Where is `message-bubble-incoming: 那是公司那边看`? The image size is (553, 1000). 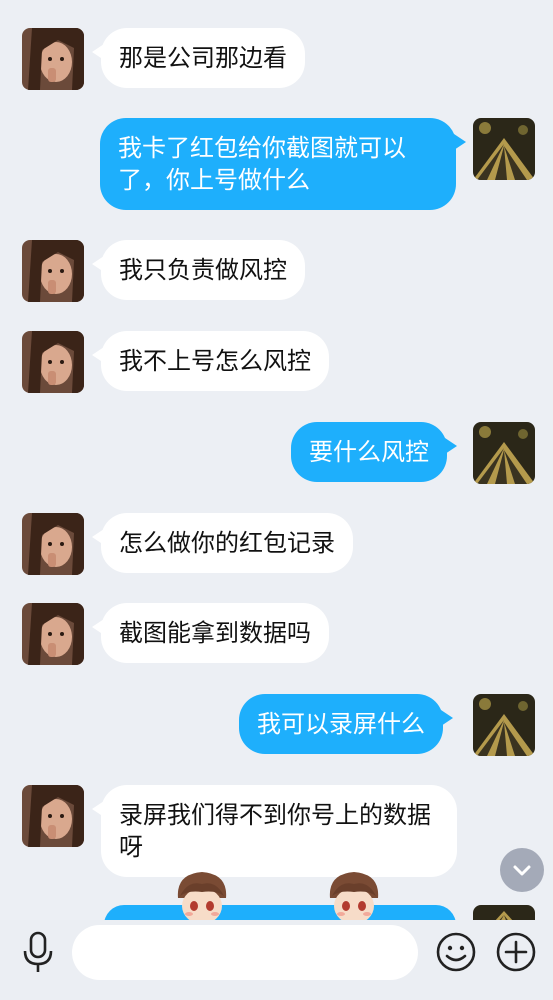 message-bubble-incoming: 那是公司那边看 is located at coordinates (198, 58).